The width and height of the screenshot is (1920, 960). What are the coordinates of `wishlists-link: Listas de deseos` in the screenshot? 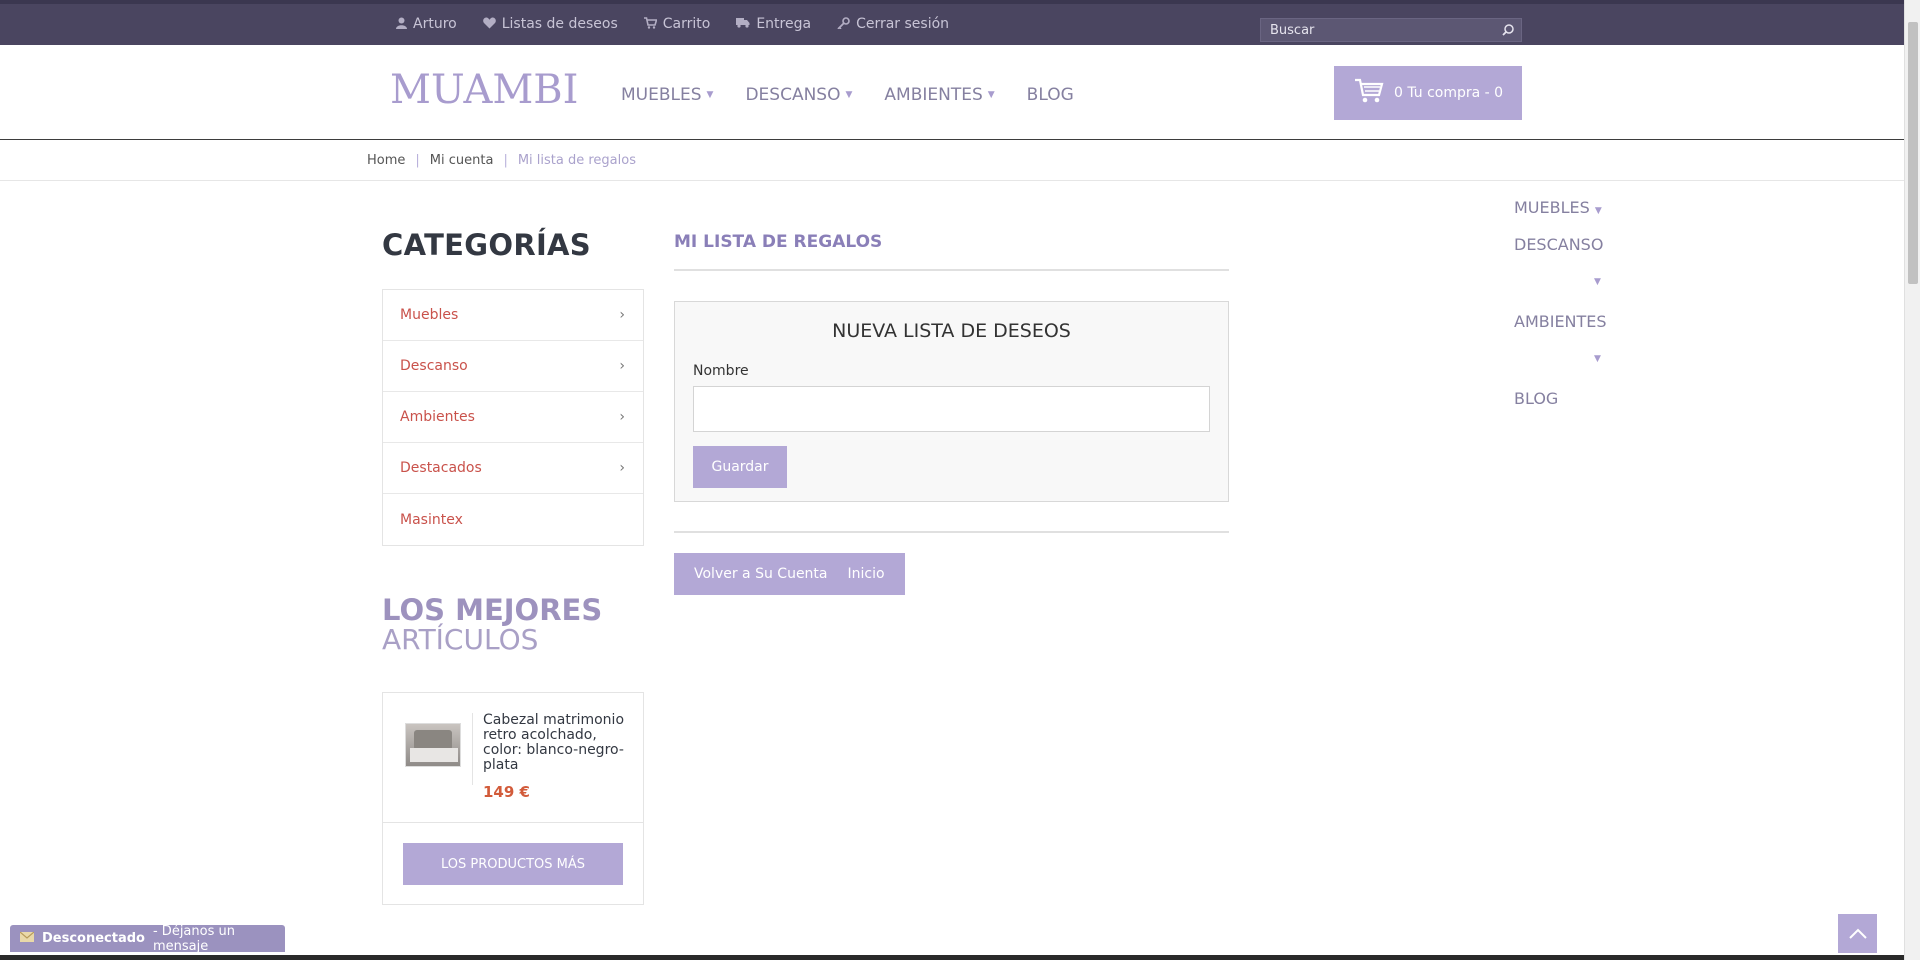 It's located at (550, 24).